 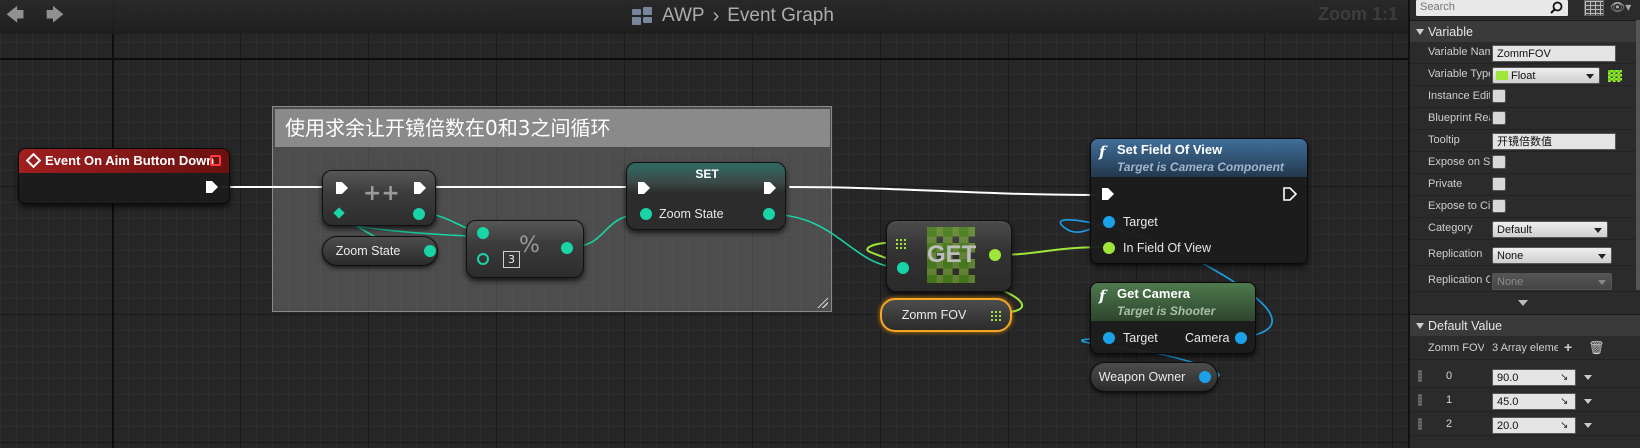 I want to click on chevron-right-icon: ›, so click(x=716, y=15).